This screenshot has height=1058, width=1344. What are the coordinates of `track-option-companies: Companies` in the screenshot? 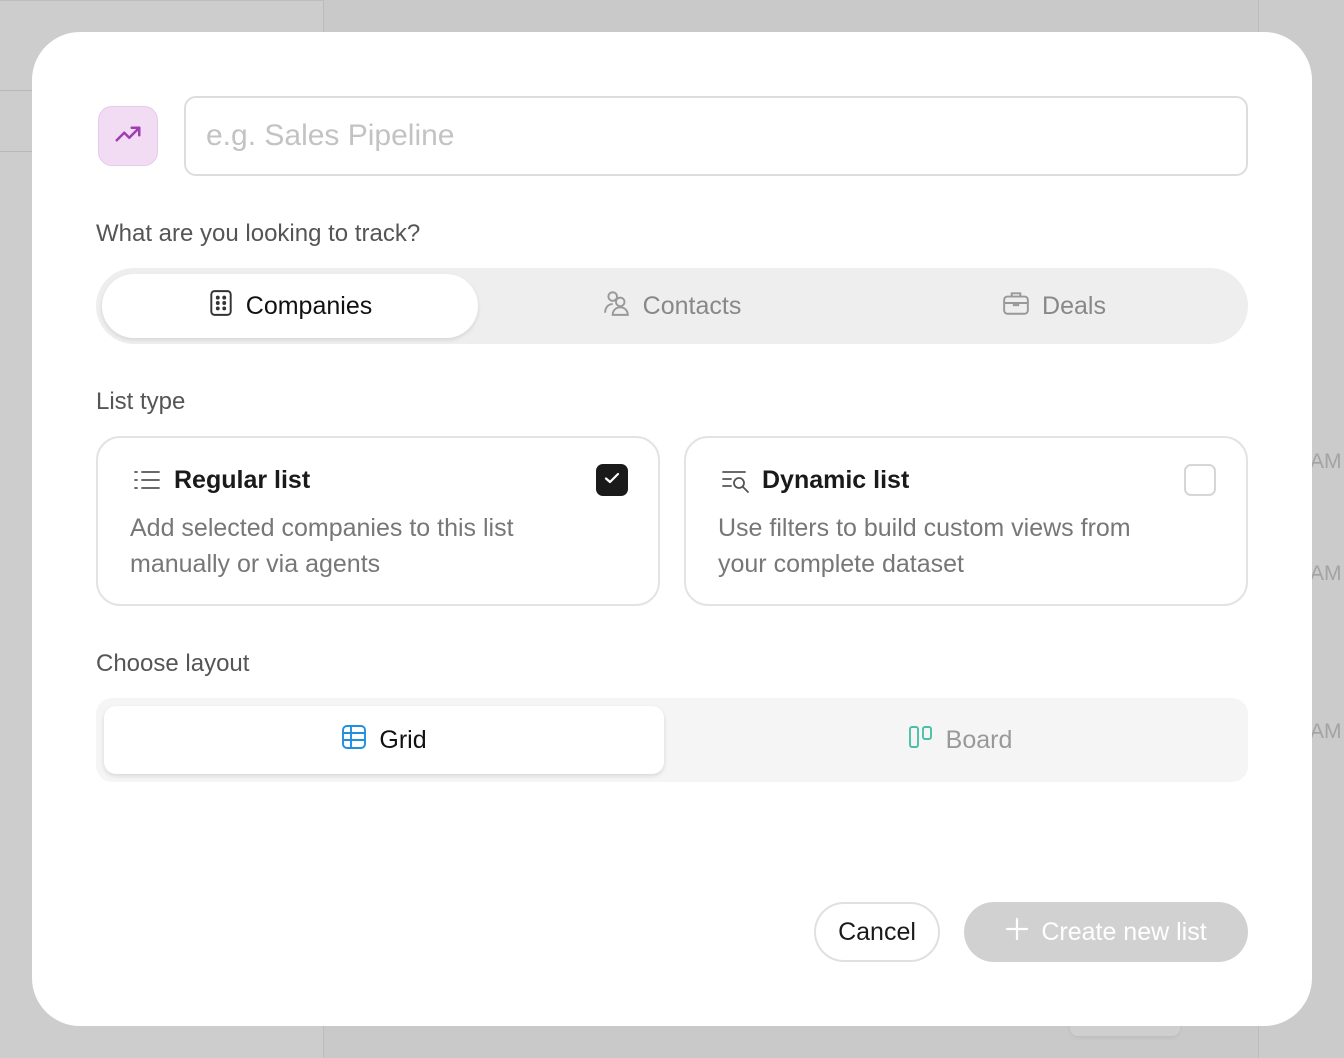 It's located at (290, 306).